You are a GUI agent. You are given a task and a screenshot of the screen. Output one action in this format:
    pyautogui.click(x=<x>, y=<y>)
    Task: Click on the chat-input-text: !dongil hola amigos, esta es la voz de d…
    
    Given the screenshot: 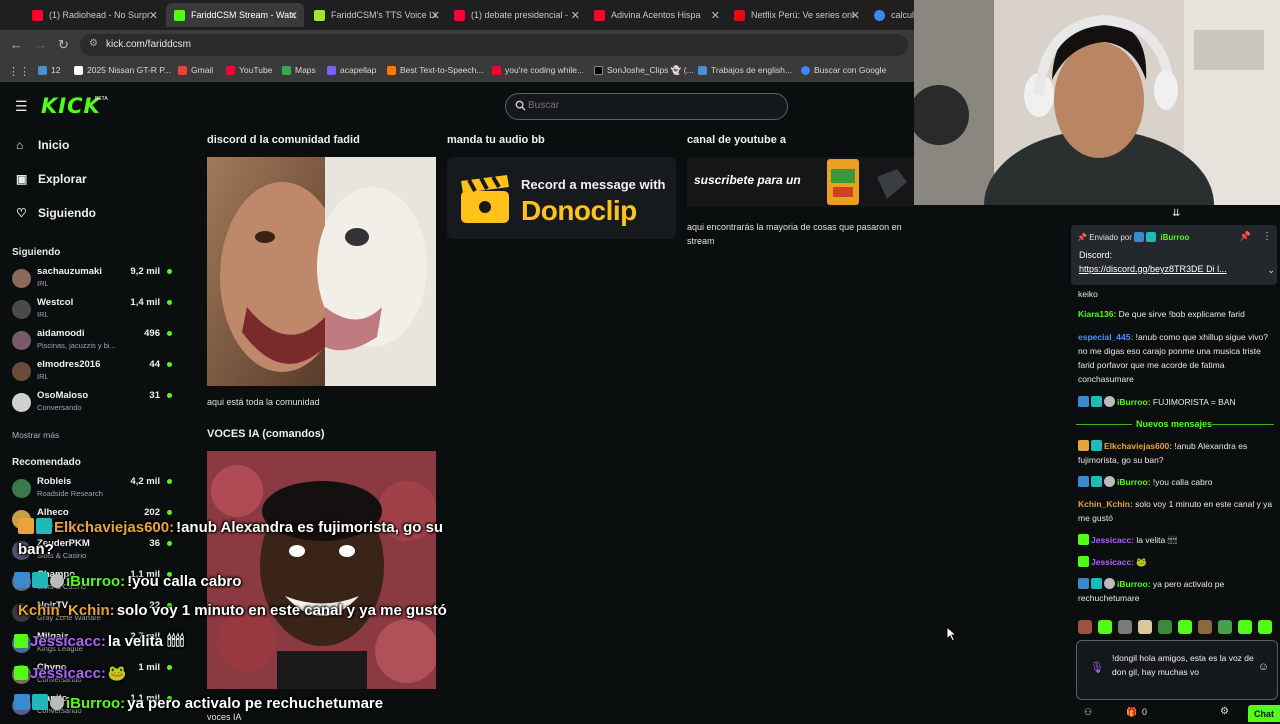 What is the action you would take?
    pyautogui.click(x=1187, y=665)
    